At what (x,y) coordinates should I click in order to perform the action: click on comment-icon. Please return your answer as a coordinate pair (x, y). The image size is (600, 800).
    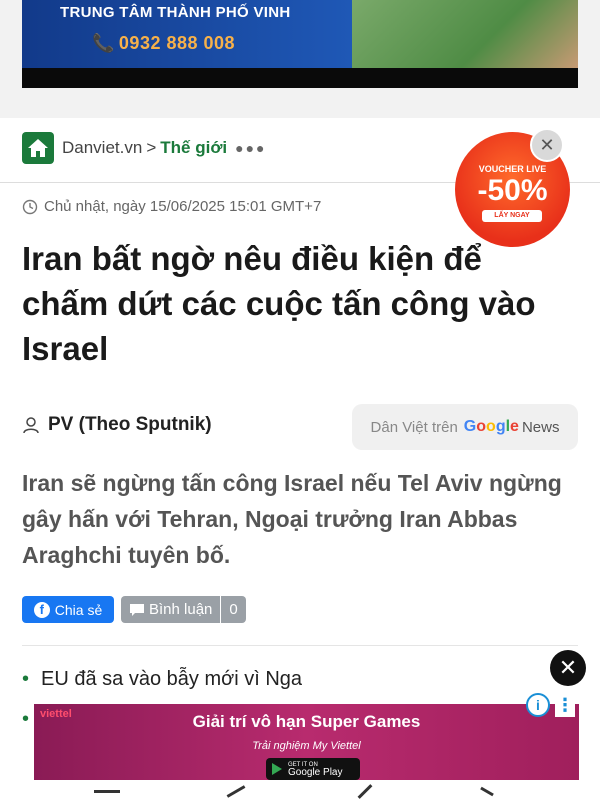
    Looking at the image, I should click on (137, 609).